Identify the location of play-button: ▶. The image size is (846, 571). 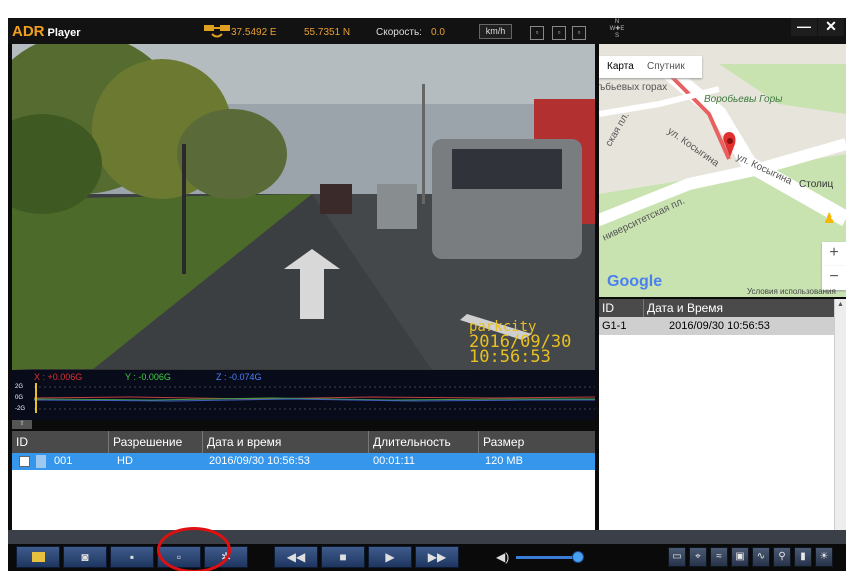
(390, 557).